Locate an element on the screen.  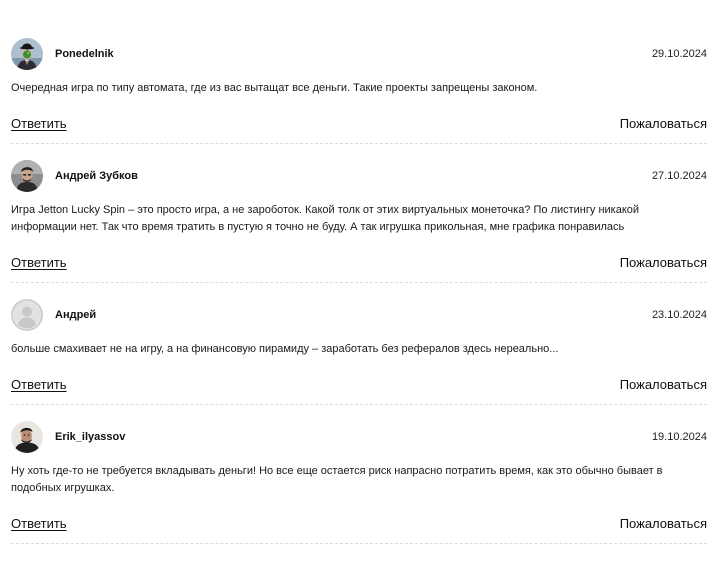
comment-author: Андрей Зубков is located at coordinates (96, 176).